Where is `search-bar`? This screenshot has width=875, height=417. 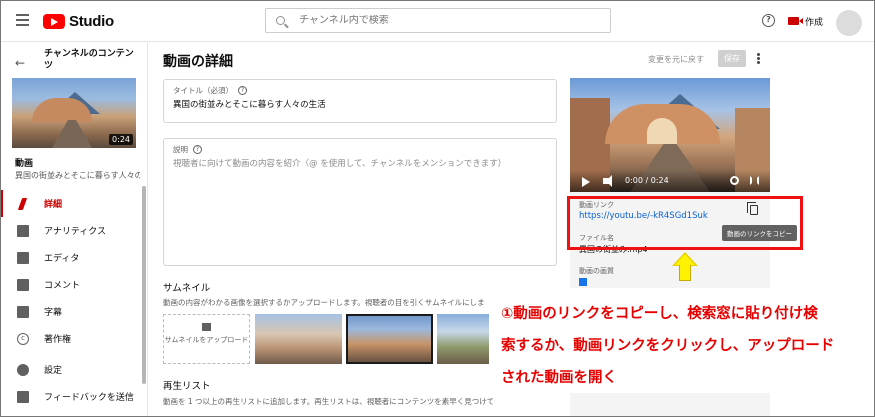
search-bar is located at coordinates (438, 20).